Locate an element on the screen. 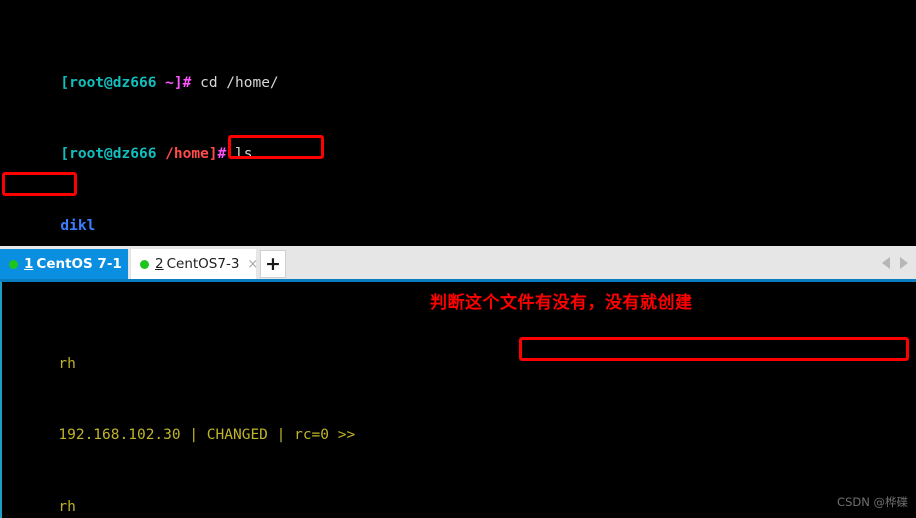 The height and width of the screenshot is (518, 916). new-tab-button: + is located at coordinates (273, 264).